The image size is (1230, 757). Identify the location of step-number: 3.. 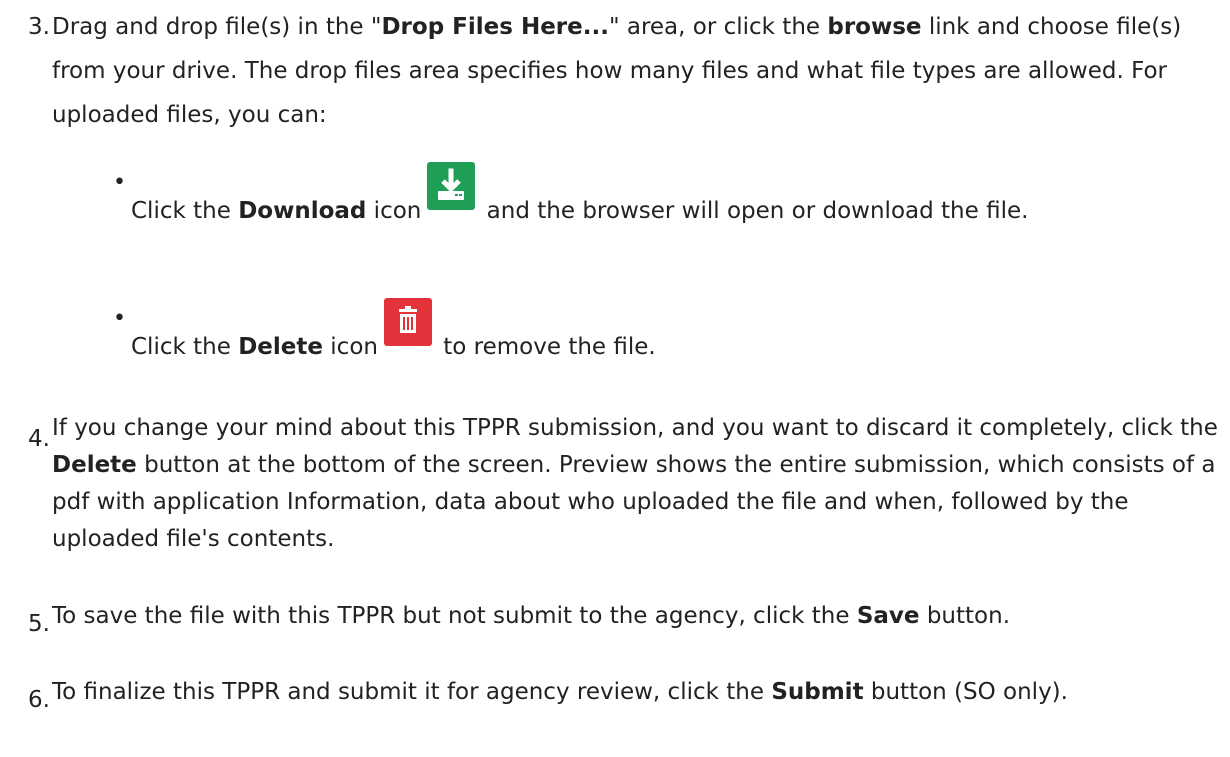
(39, 27).